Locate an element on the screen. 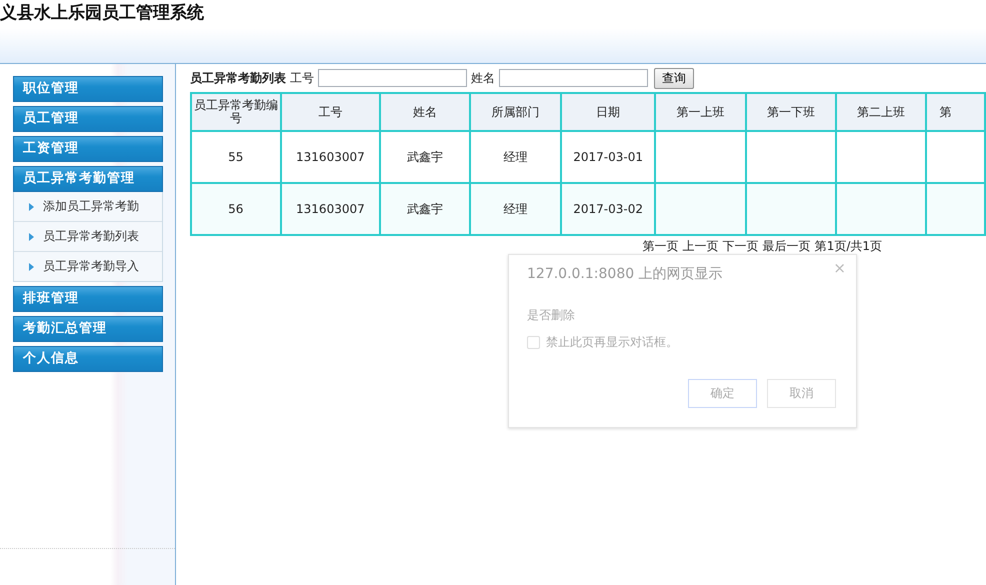 The image size is (986, 585). app-title: 义县水上乐园员工管理系统 is located at coordinates (102, 13).